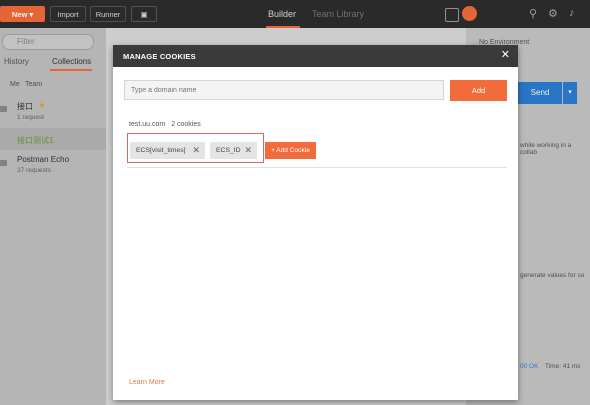  I want to click on cookie-chip: ECS_ID ✕, so click(233, 150).